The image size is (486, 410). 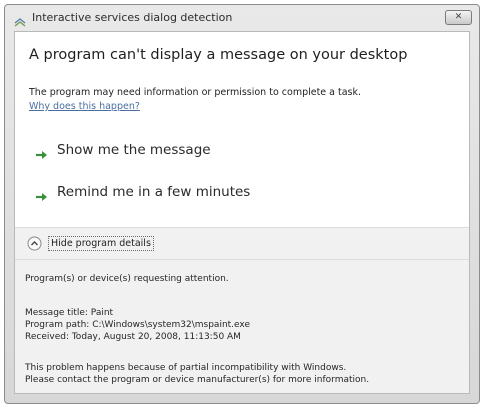 What do you see at coordinates (84, 106) in the screenshot?
I see `why-does-this-happen-link: Why does this happen?` at bounding box center [84, 106].